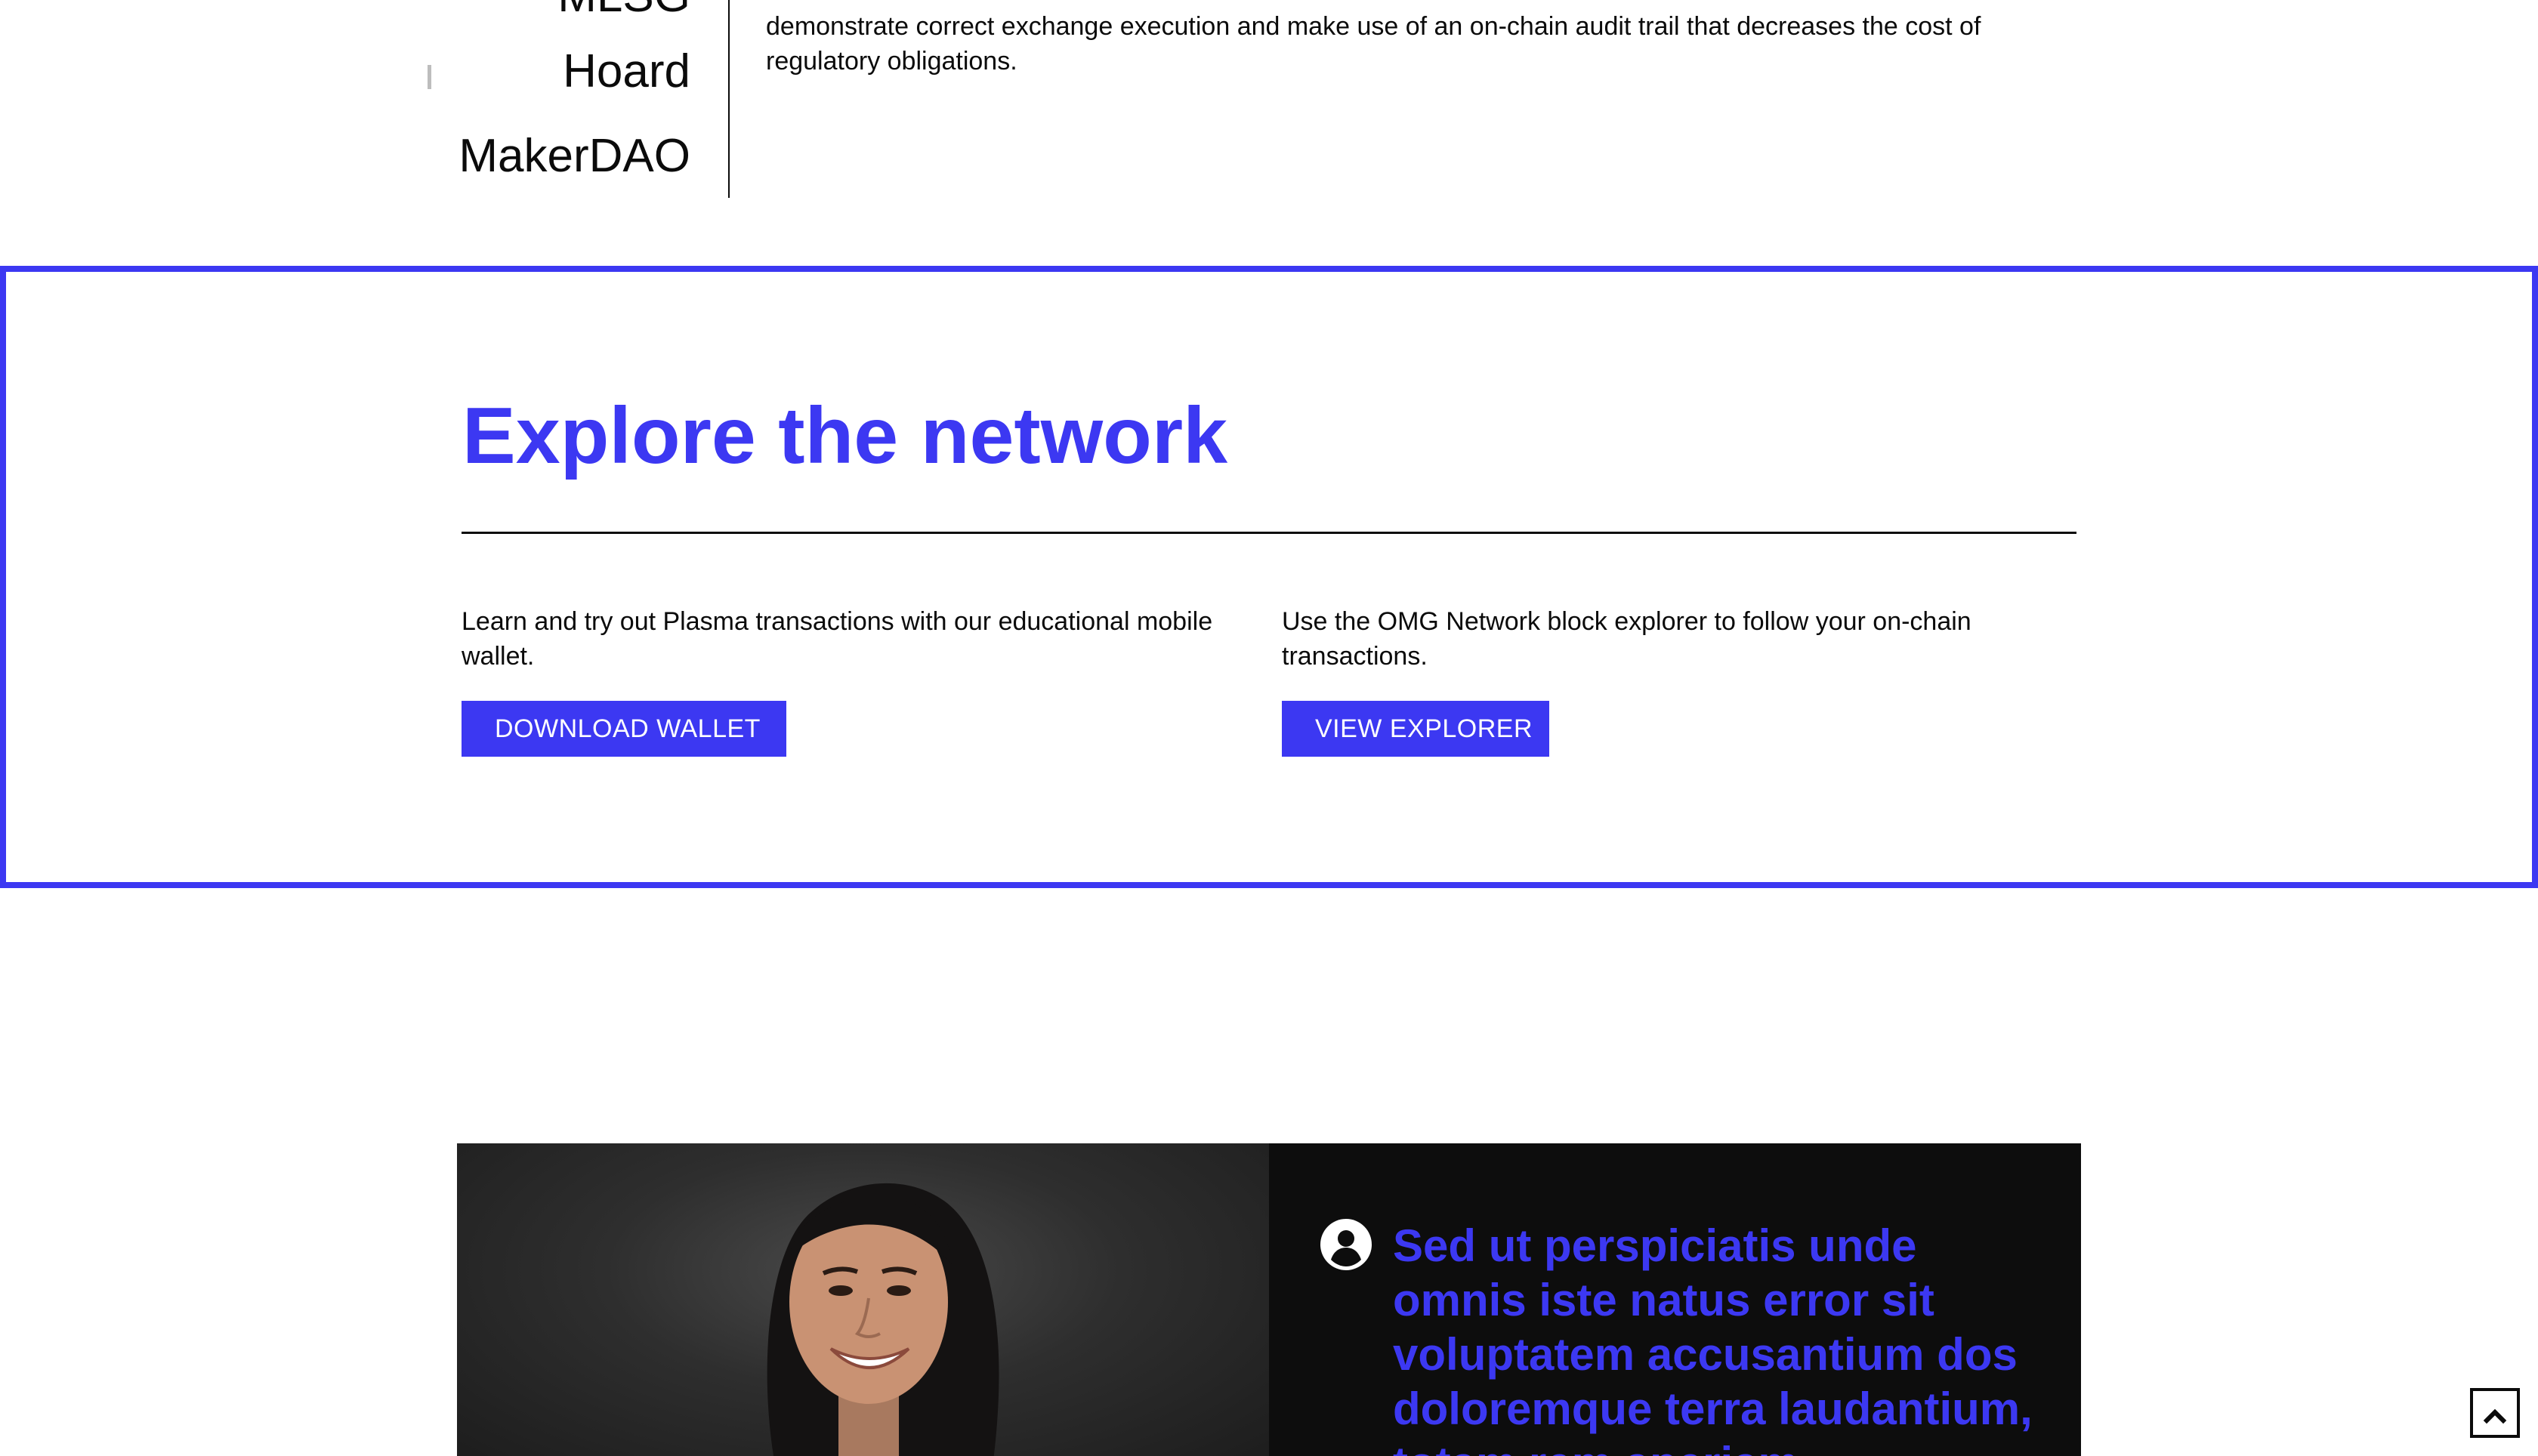 Image resolution: width=2538 pixels, height=1456 pixels. Describe the element at coordinates (863, 1299) in the screenshot. I see `testimonial-photo` at that location.